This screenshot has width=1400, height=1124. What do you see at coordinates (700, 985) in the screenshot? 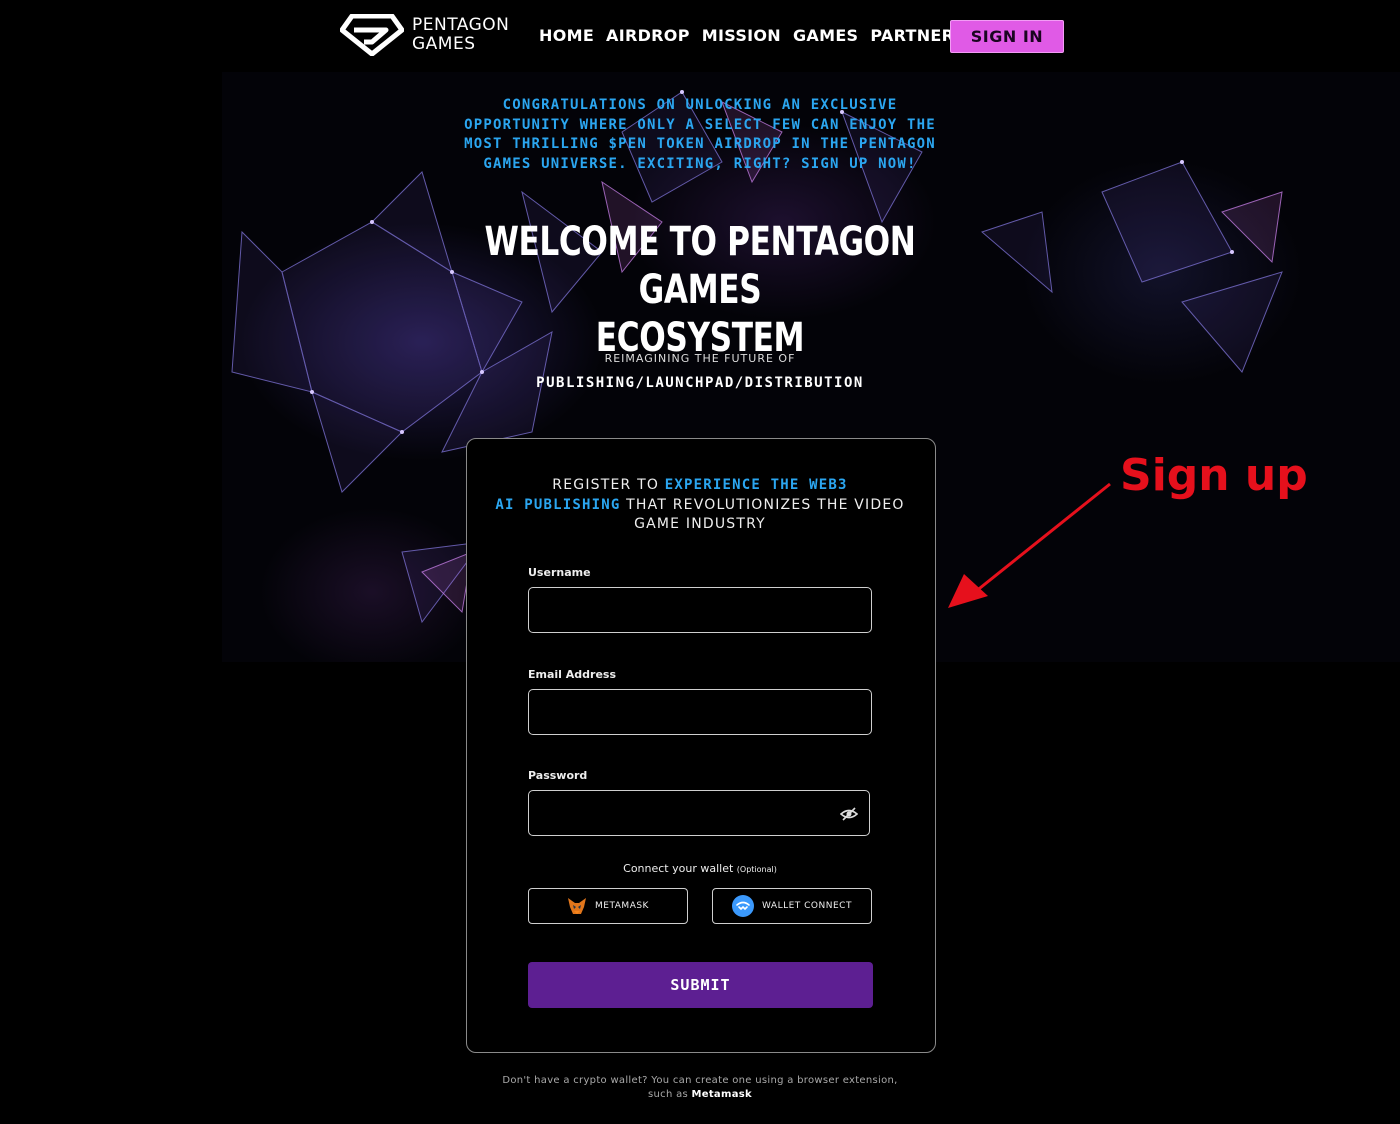
I see `submit-button: SUBMIT` at bounding box center [700, 985].